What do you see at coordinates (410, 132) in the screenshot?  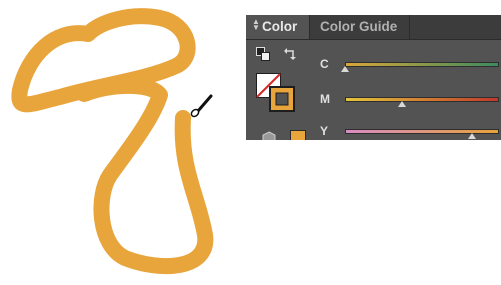 I see `slider-yellow: Y` at bounding box center [410, 132].